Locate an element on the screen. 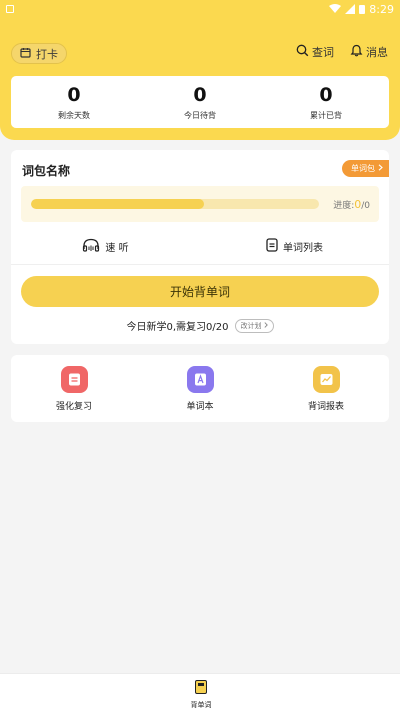 This screenshot has width=400, height=711. progress-text: 进度: 0 /0 is located at coordinates (351, 204).